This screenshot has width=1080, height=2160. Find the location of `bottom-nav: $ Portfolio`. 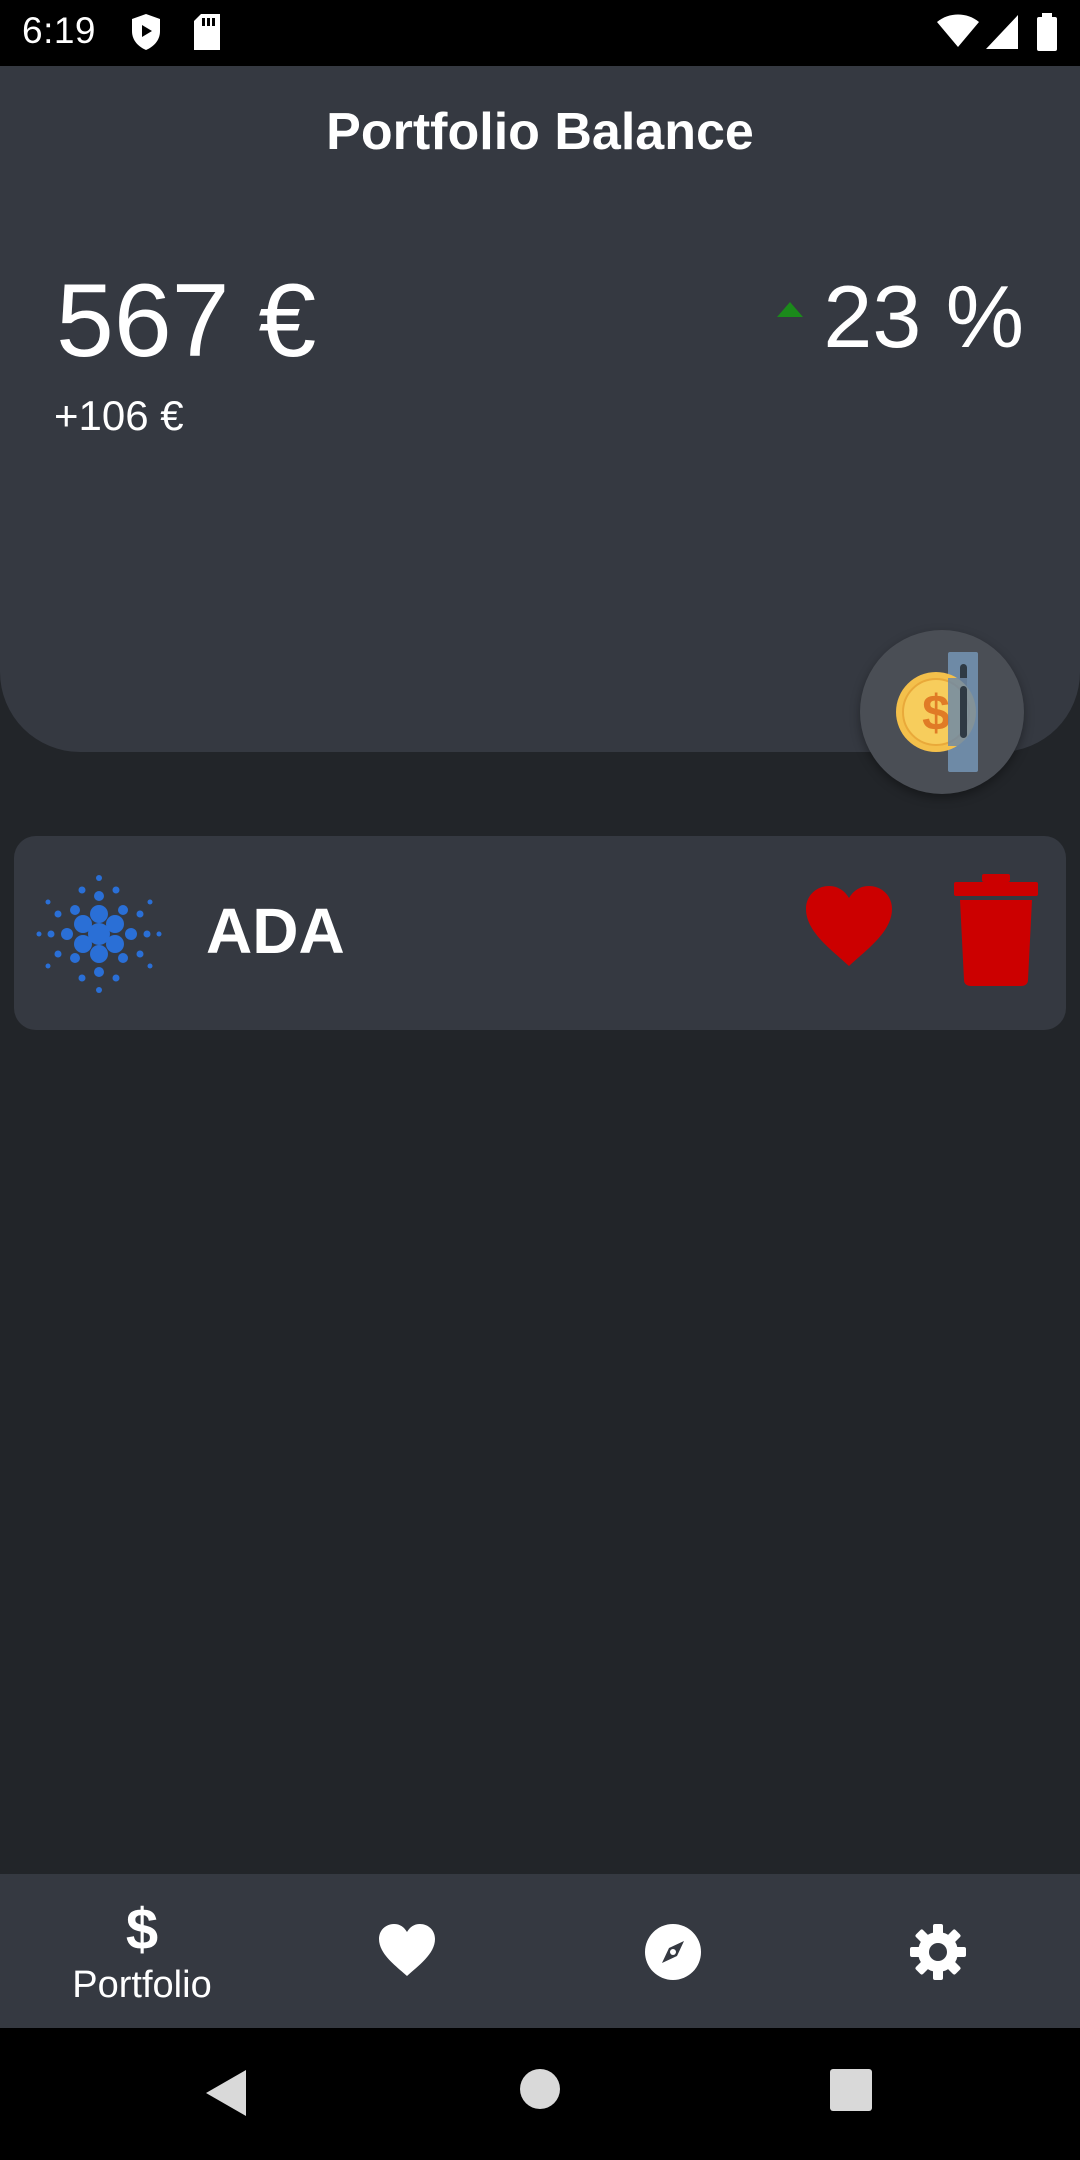

bottom-nav: $ Portfolio is located at coordinates (540, 1951).